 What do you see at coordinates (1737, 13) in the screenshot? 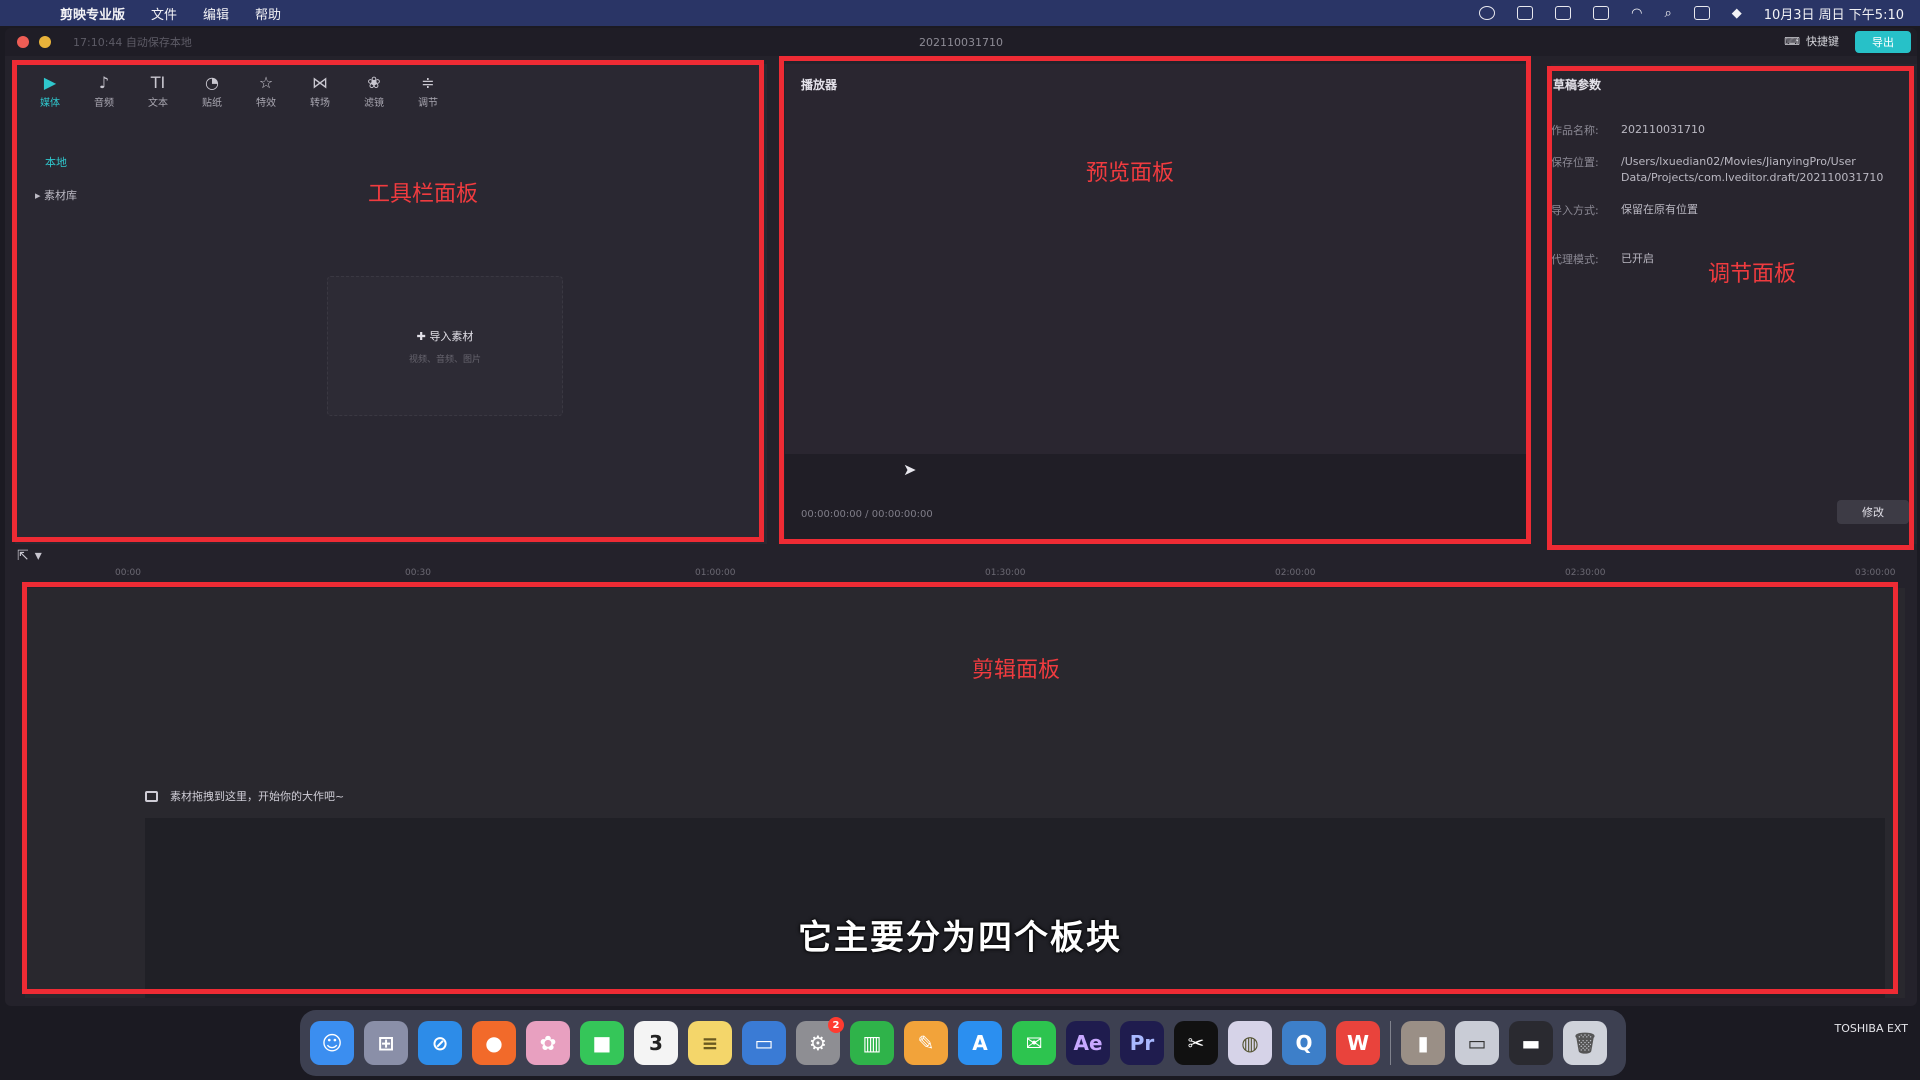
I see `siri-icon: ◆` at bounding box center [1737, 13].